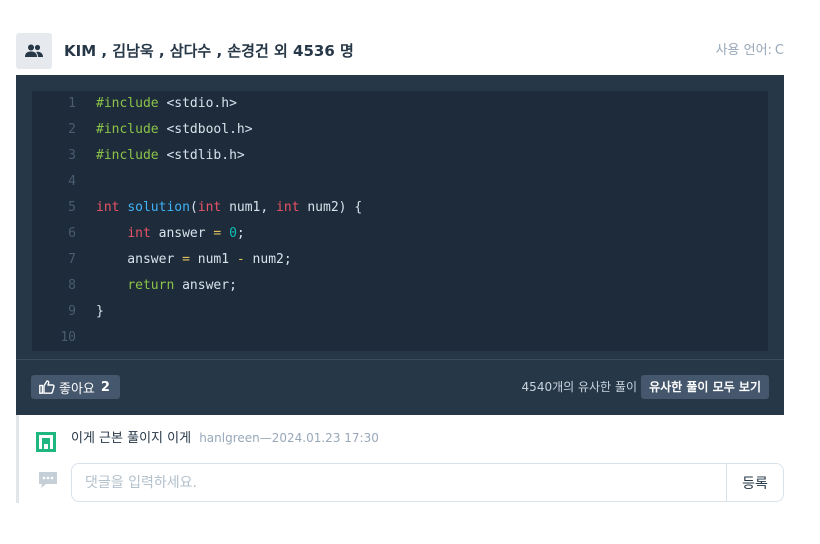 The height and width of the screenshot is (544, 820). What do you see at coordinates (201, 155) in the screenshot?
I see `code-token: <stdlib.h>` at bounding box center [201, 155].